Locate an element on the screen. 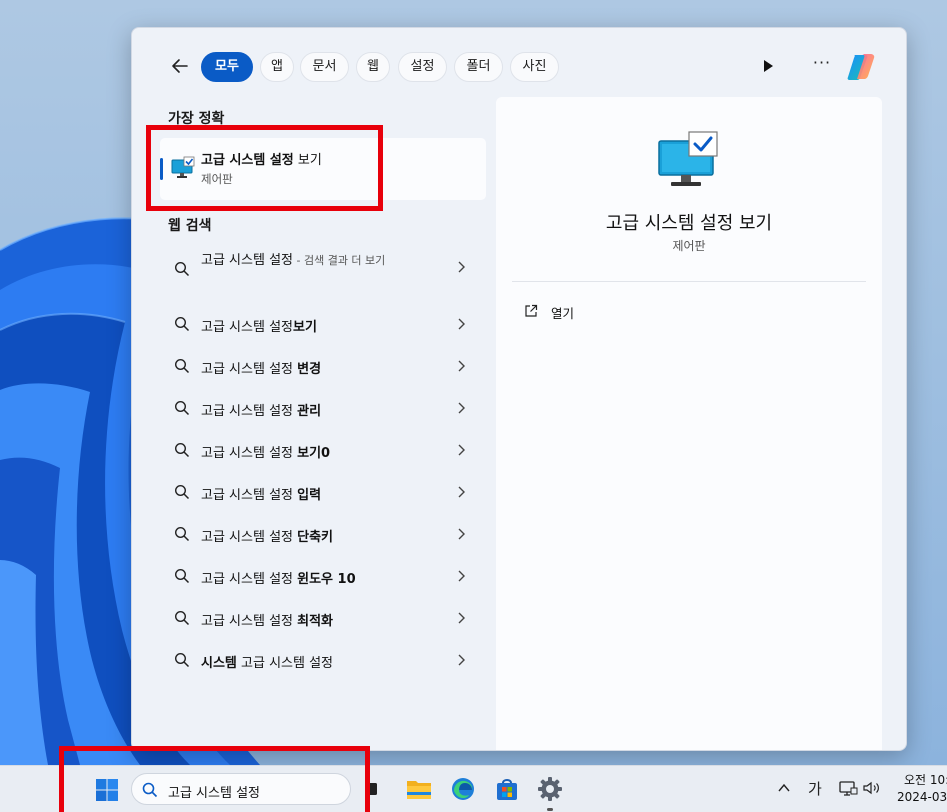 This screenshot has width=947, height=812. web-result-label: 고급 시스템 설정보기 is located at coordinates (259, 327).